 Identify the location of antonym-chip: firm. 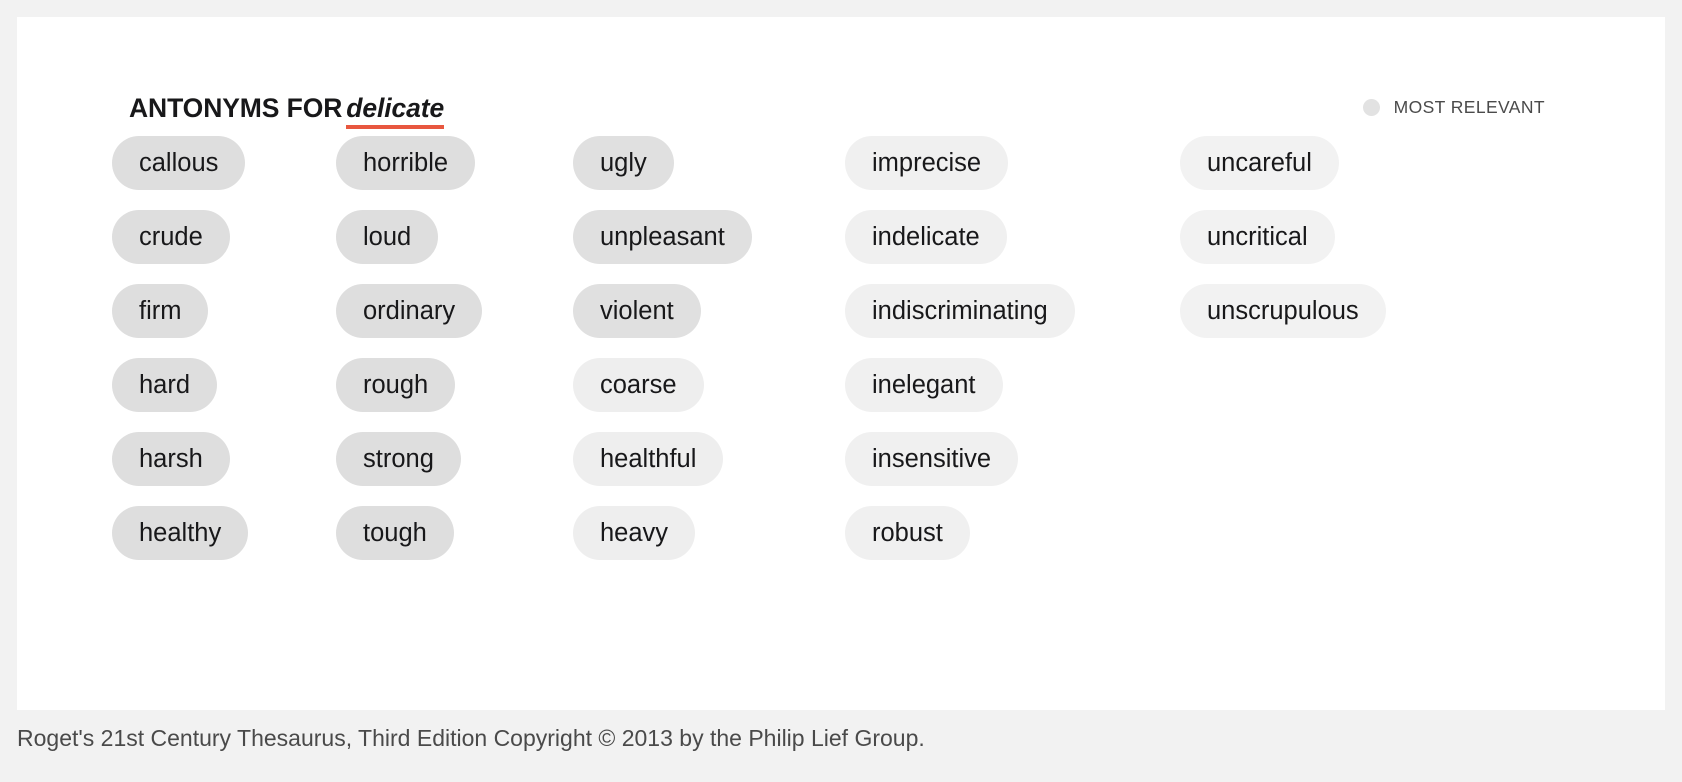
(160, 311).